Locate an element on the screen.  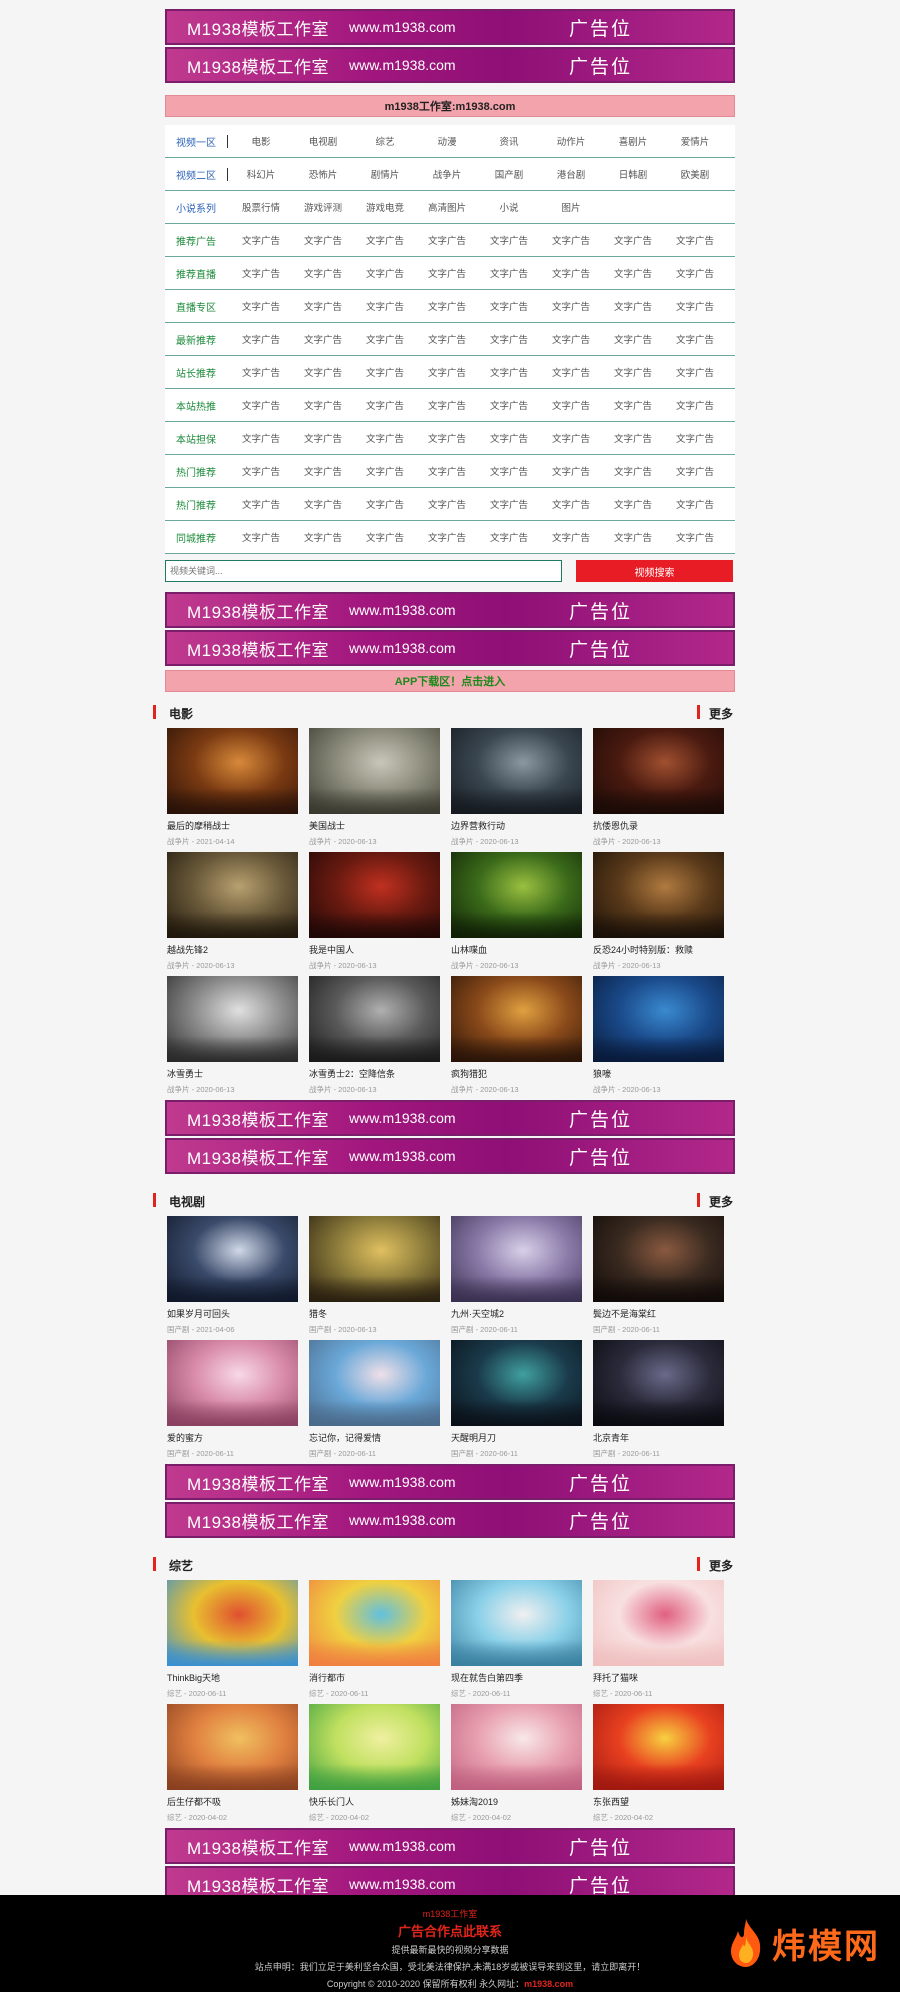
video-title: 拜托了猫咪 is located at coordinates (658, 1677).